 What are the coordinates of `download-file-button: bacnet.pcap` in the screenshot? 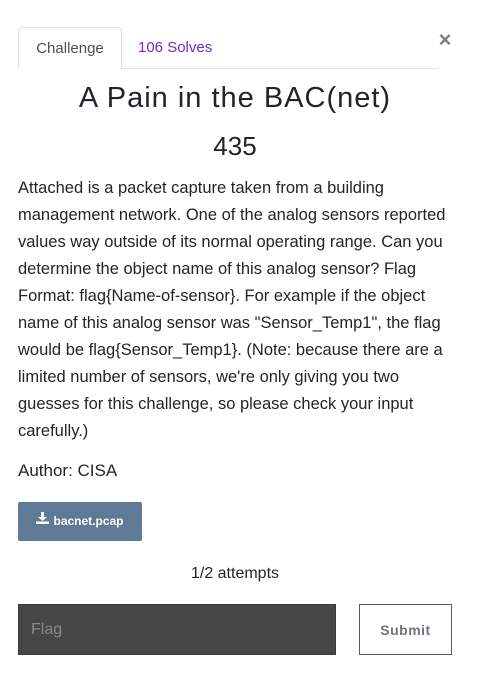 It's located at (80, 521).